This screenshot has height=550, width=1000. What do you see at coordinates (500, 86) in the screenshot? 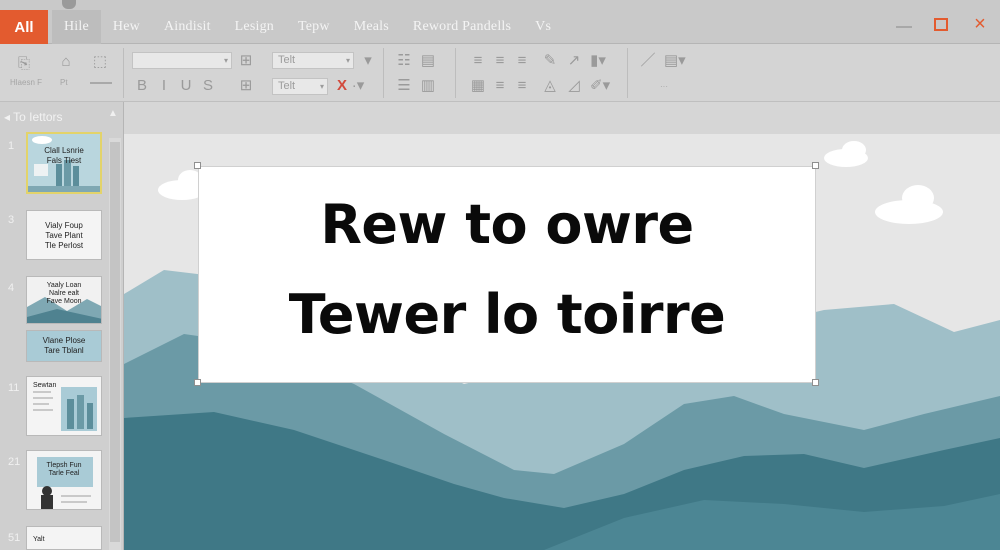
I see `justify-icon: ≡` at bounding box center [500, 86].